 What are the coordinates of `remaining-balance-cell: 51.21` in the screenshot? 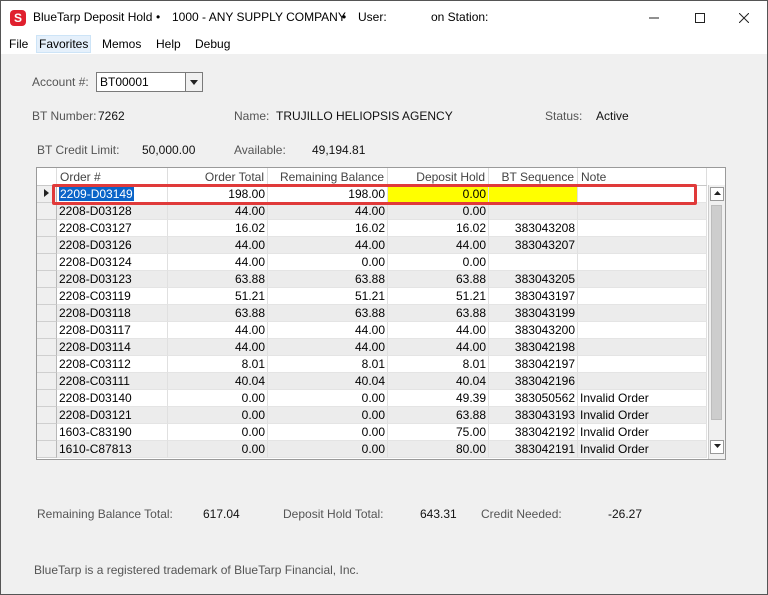 It's located at (328, 296).